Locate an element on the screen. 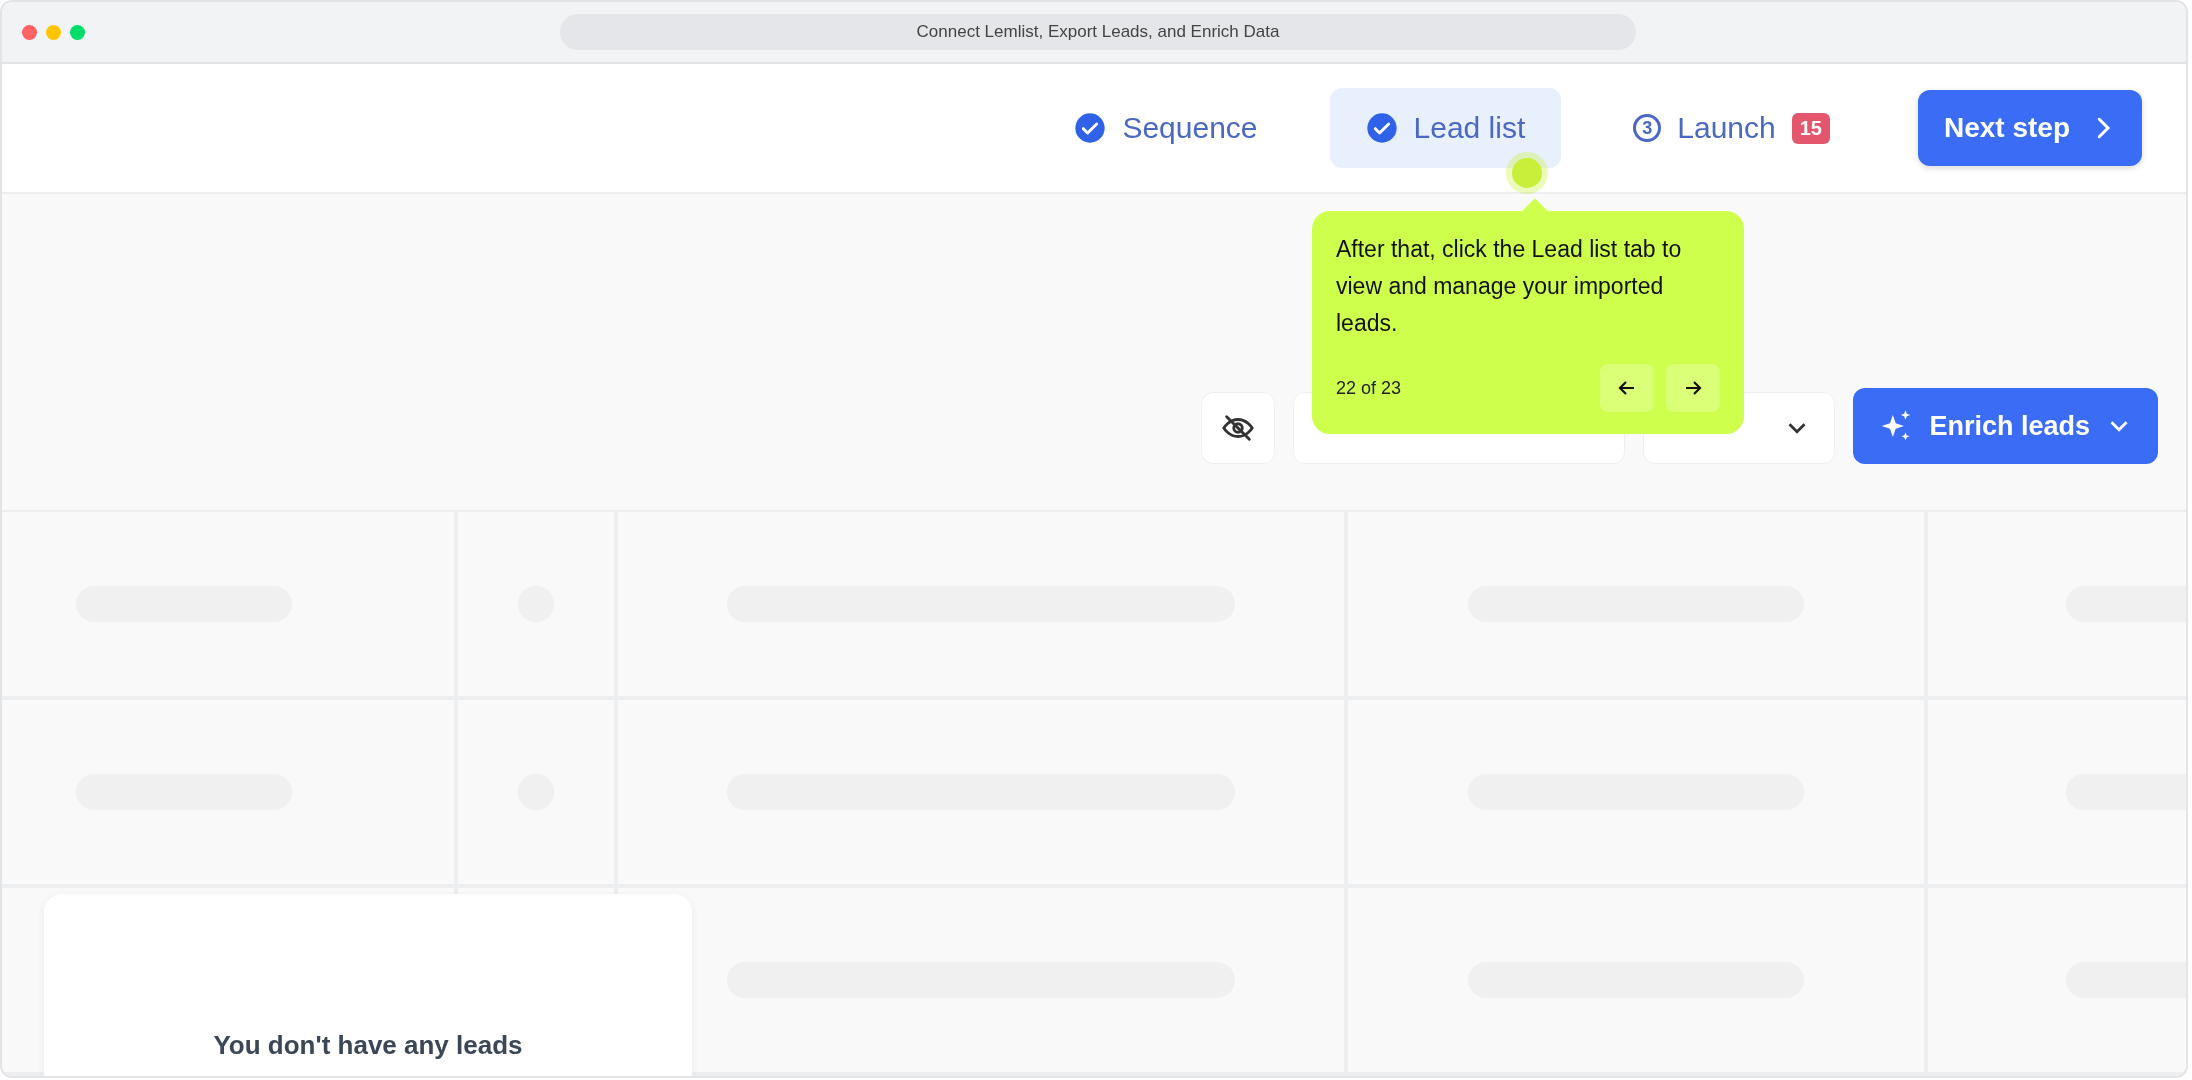 The width and height of the screenshot is (2192, 1080). next-button is located at coordinates (1693, 388).